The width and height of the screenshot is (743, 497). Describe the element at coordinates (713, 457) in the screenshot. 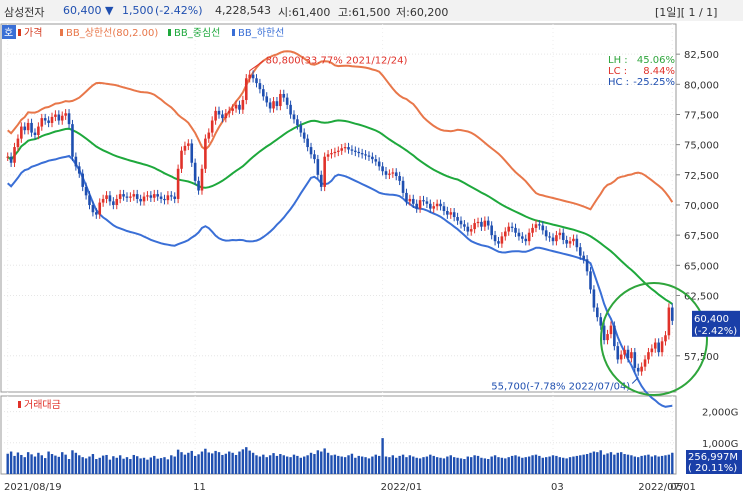

I see `volume-badge-value: 256,997M` at that location.